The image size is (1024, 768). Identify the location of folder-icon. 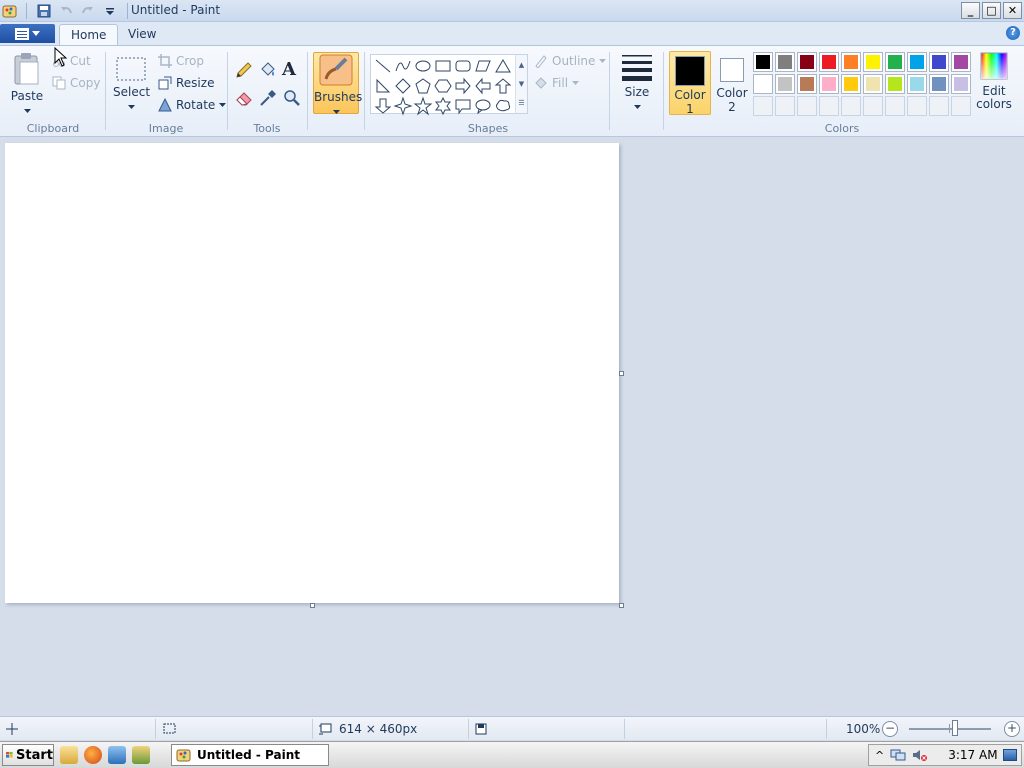
(69, 755).